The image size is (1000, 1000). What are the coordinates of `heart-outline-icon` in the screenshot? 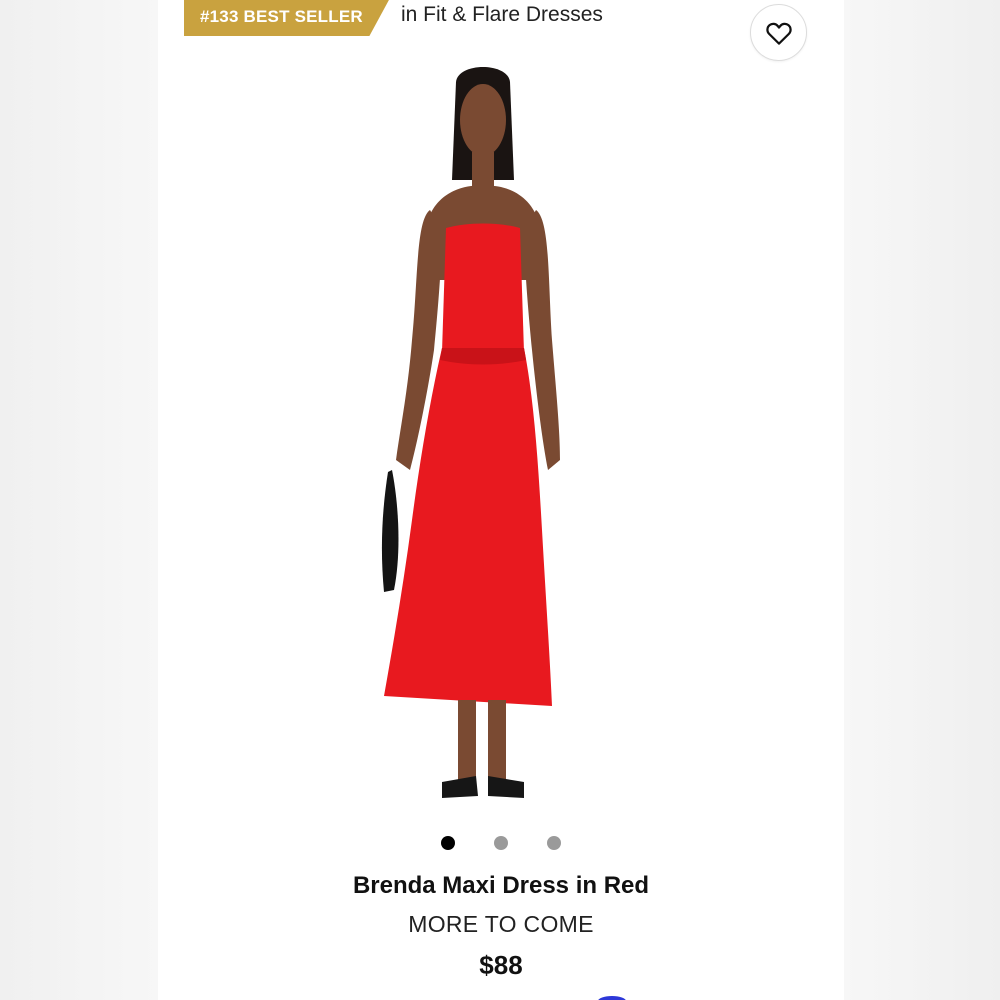 It's located at (778, 33).